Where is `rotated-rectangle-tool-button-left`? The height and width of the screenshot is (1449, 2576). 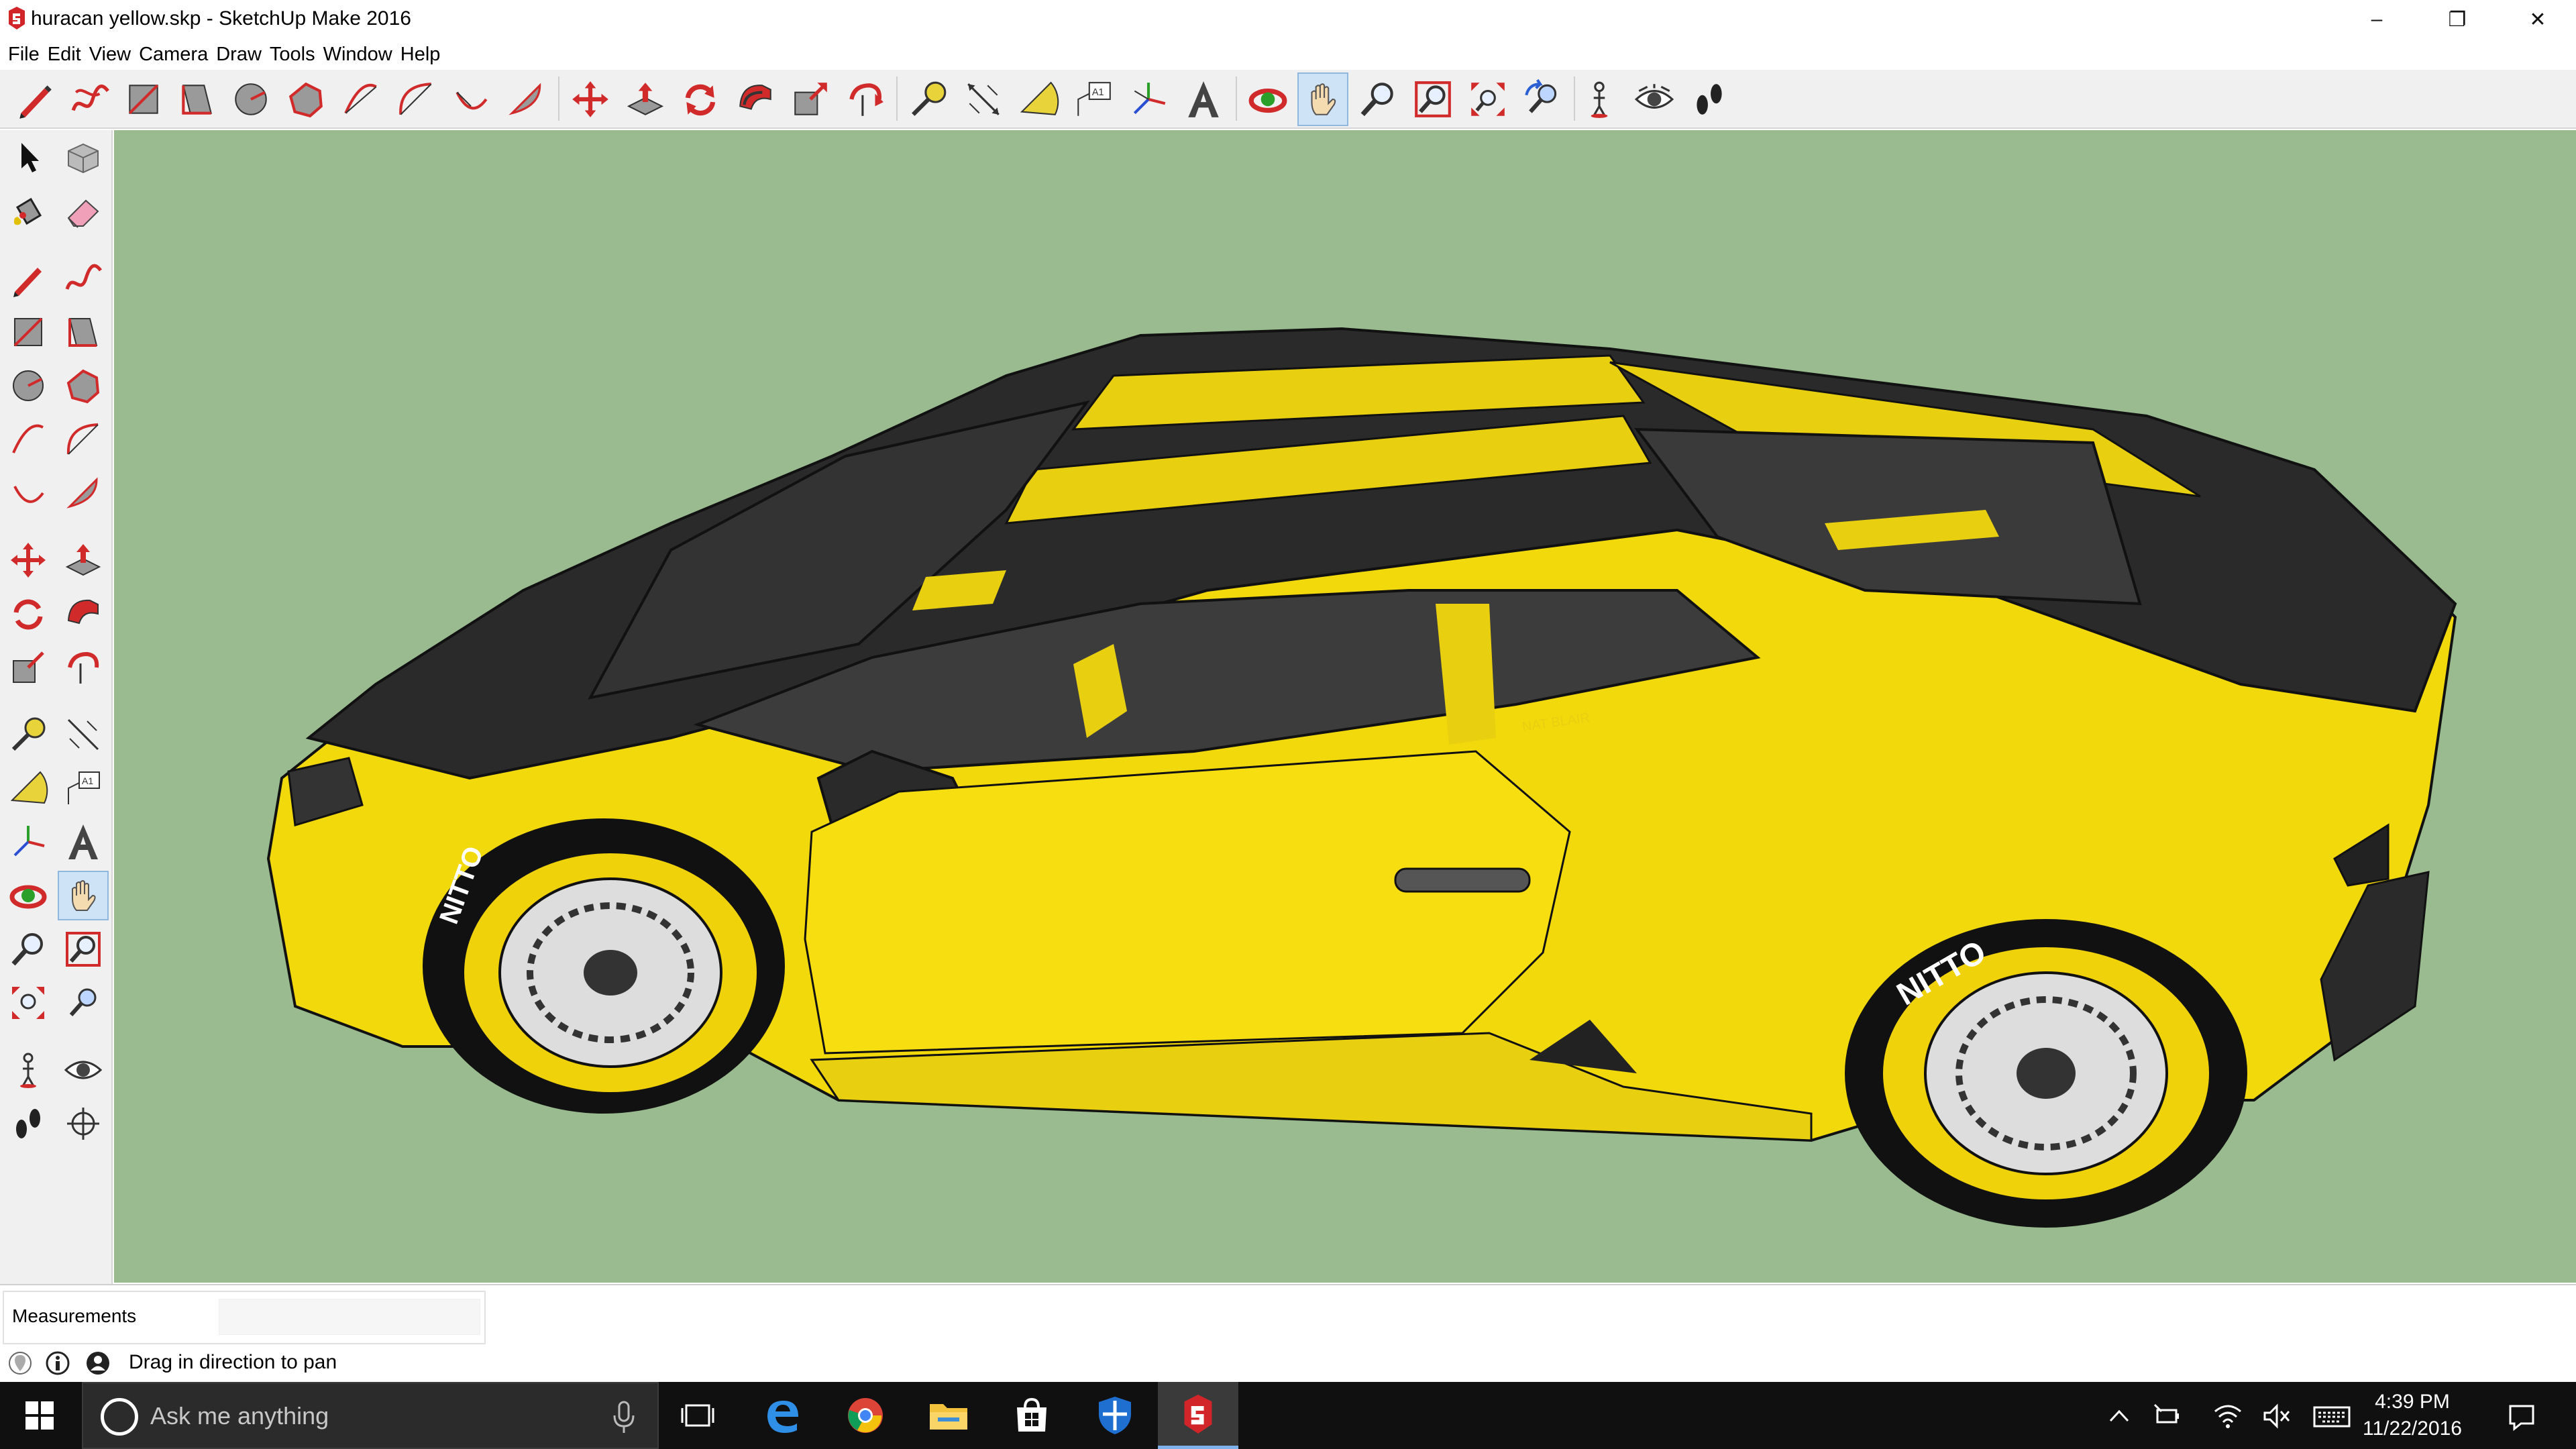 rotated-rectangle-tool-button-left is located at coordinates (83, 332).